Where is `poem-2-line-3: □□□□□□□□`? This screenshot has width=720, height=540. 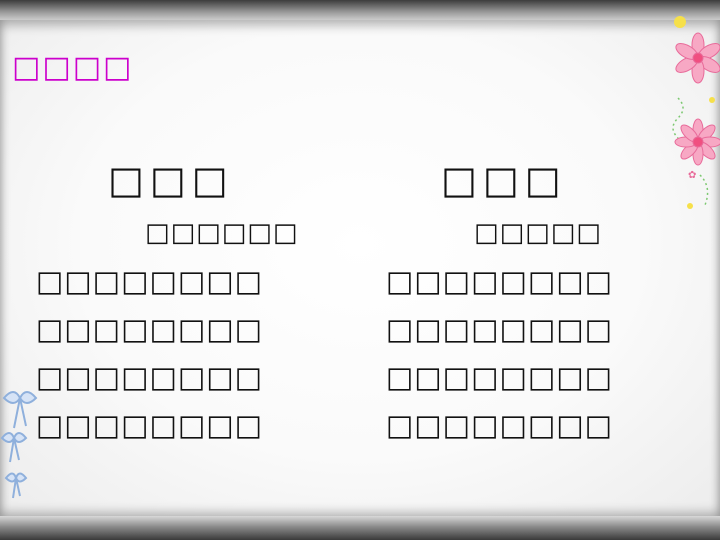 poem-2-line-3: □□□□□□□□ is located at coordinates (500, 377).